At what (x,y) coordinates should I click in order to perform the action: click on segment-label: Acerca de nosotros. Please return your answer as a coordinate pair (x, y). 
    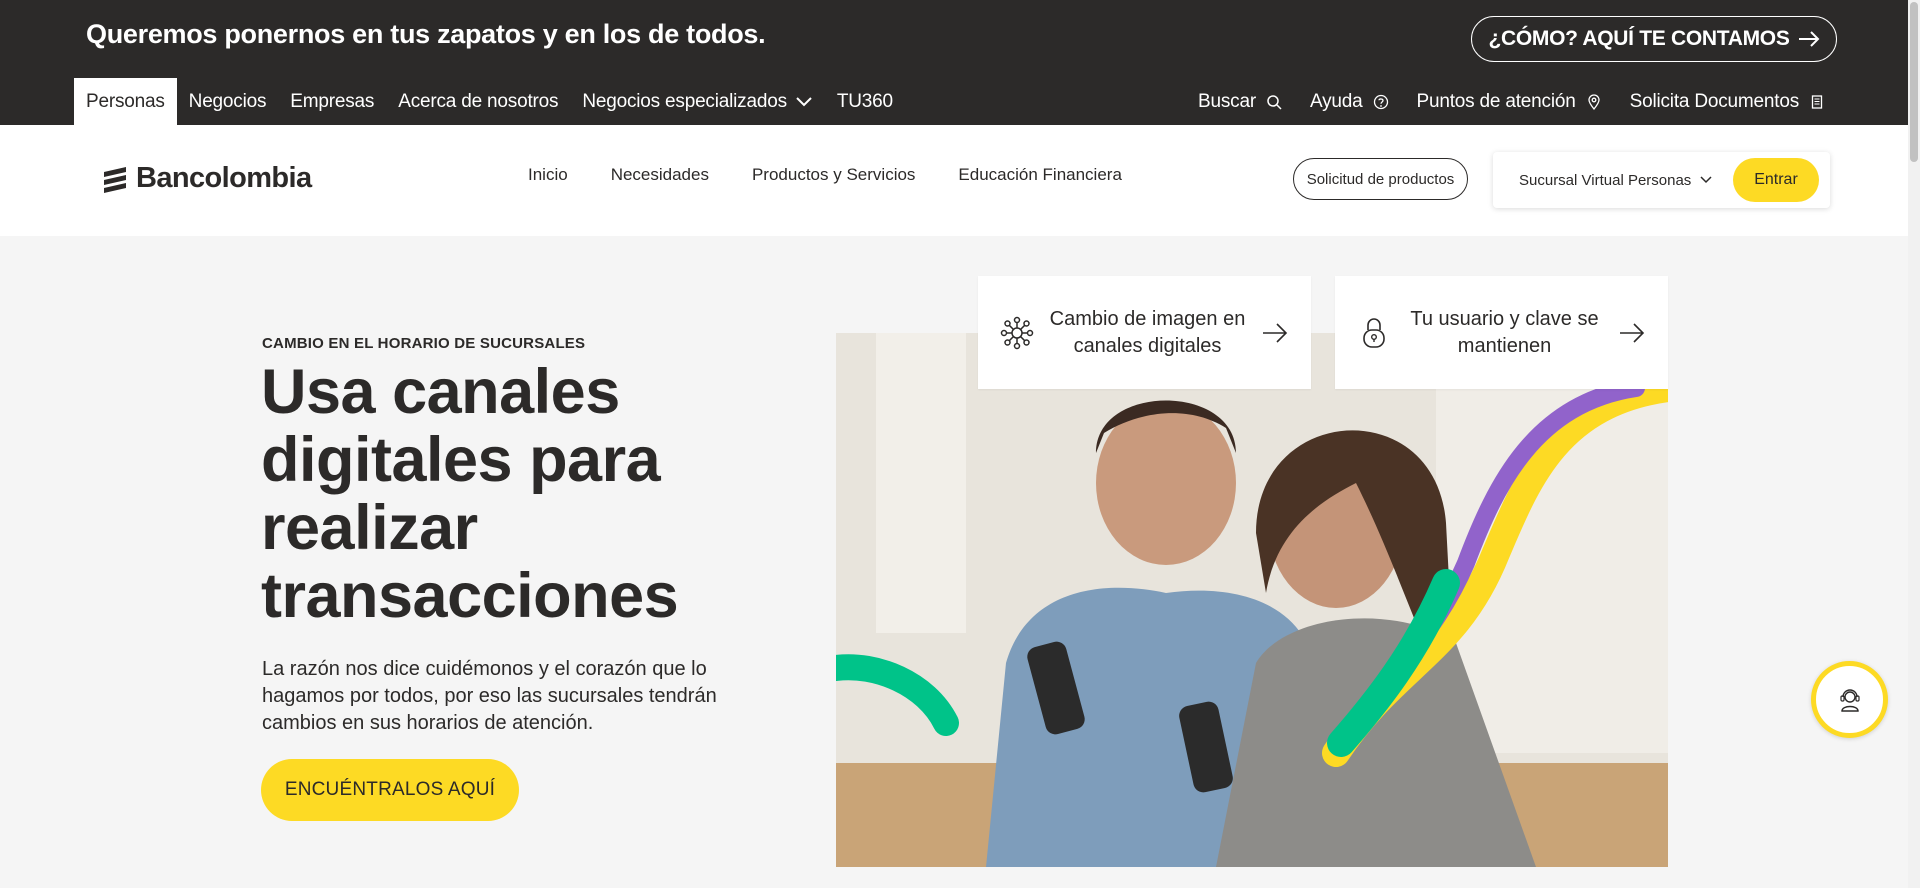
    Looking at the image, I should click on (478, 101).